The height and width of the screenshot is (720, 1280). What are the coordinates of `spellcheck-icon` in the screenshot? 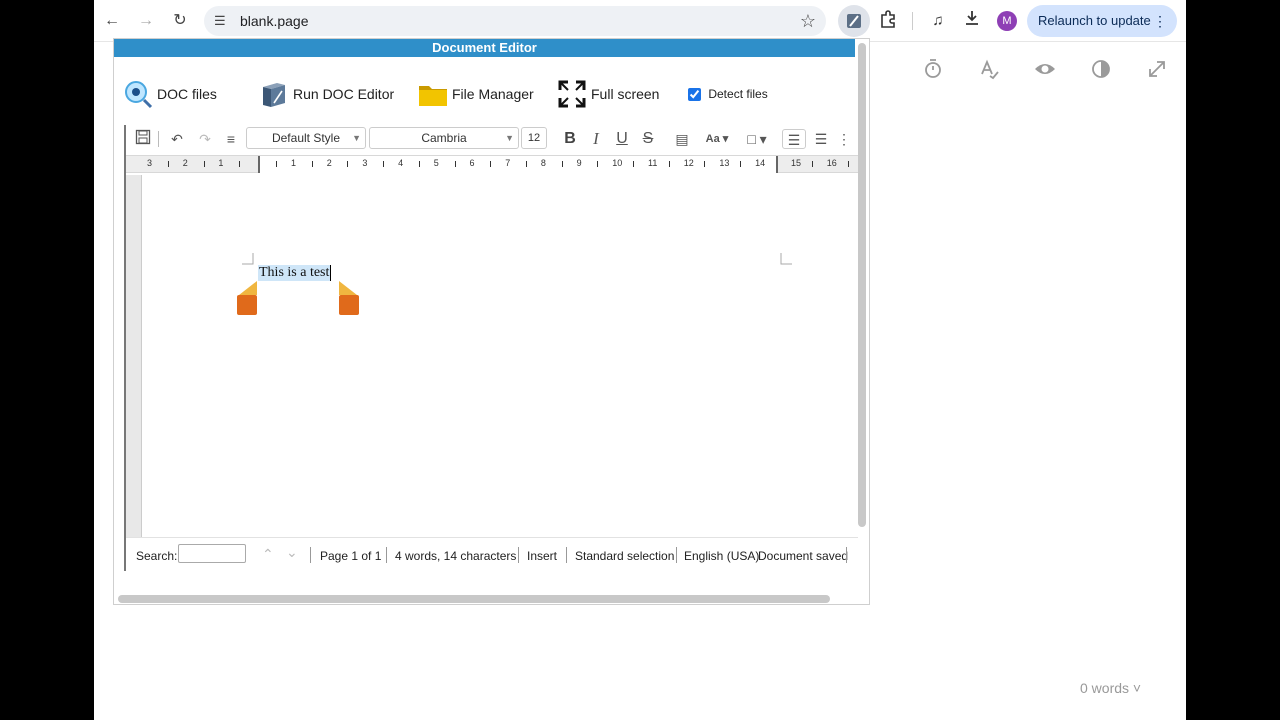 It's located at (989, 70).